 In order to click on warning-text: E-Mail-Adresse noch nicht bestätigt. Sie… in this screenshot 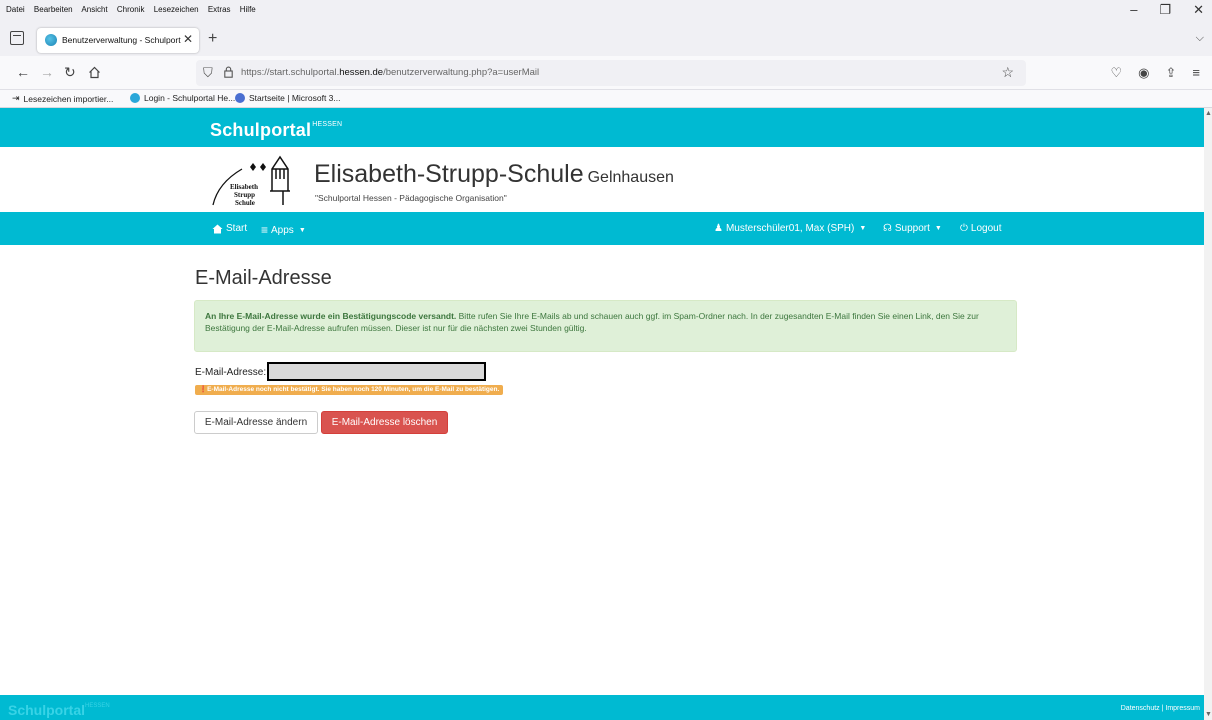, I will do `click(353, 389)`.